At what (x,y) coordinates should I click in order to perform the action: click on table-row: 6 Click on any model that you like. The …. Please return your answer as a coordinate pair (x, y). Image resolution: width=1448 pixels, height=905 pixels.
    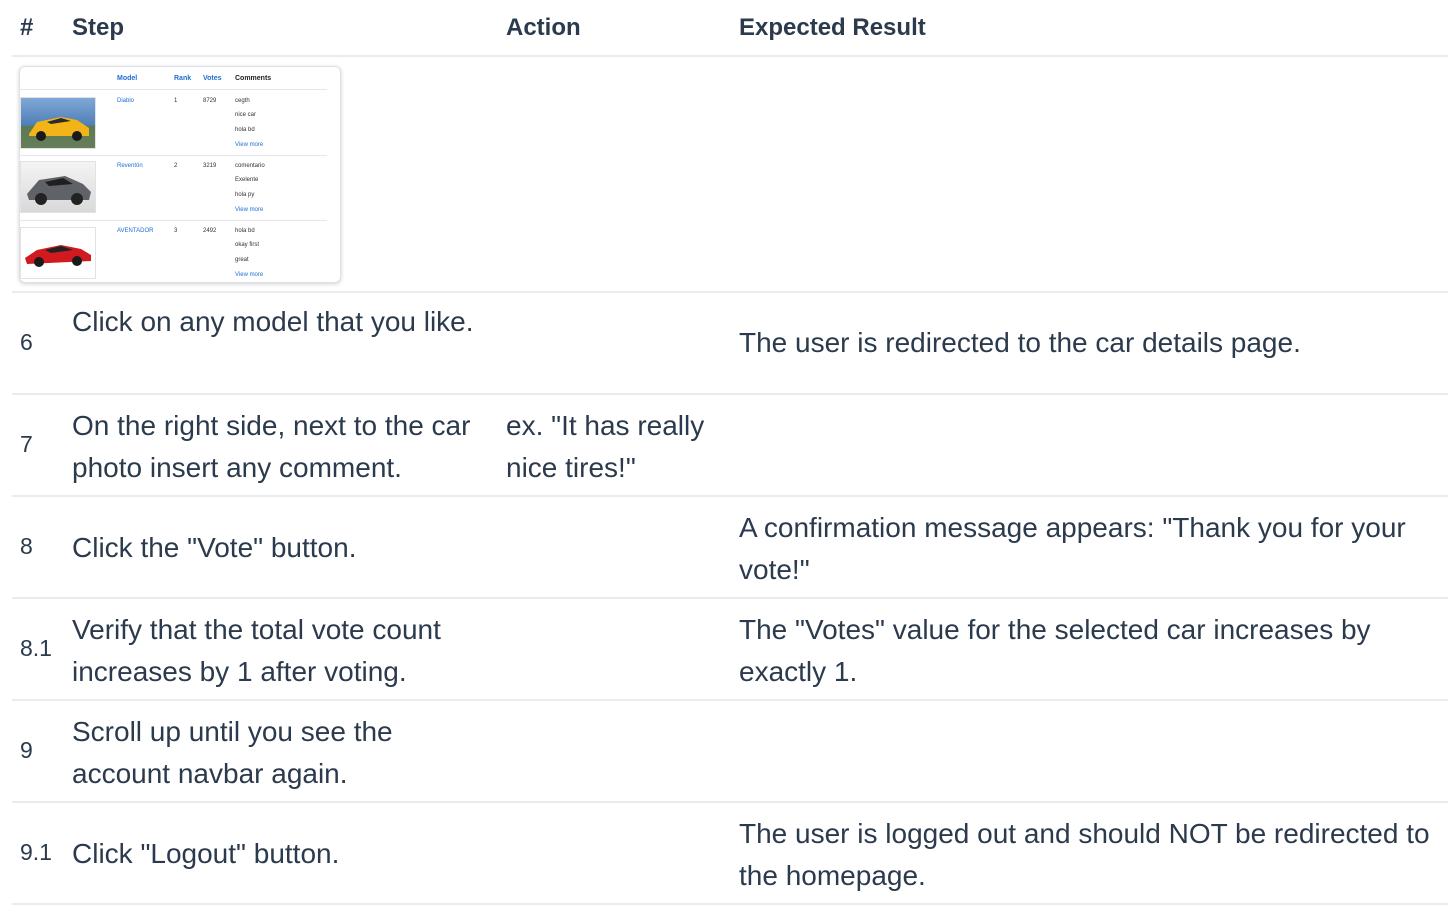
    Looking at the image, I should click on (730, 344).